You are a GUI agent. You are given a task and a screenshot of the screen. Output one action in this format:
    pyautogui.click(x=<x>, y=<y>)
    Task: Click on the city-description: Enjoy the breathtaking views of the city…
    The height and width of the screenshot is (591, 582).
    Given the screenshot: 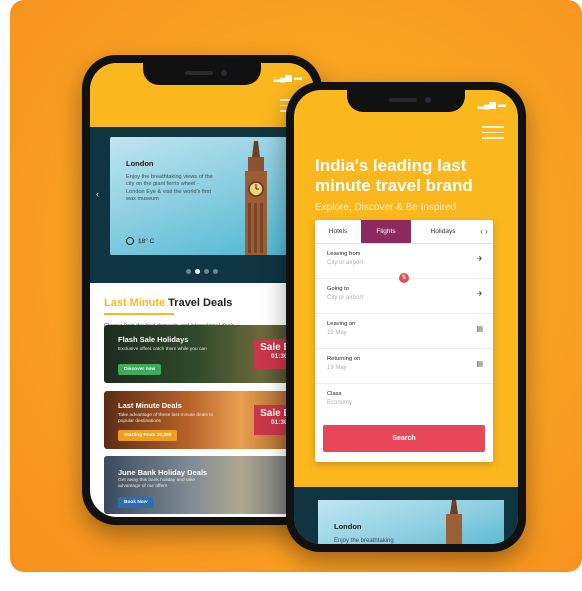 What is the action you would take?
    pyautogui.click(x=169, y=188)
    